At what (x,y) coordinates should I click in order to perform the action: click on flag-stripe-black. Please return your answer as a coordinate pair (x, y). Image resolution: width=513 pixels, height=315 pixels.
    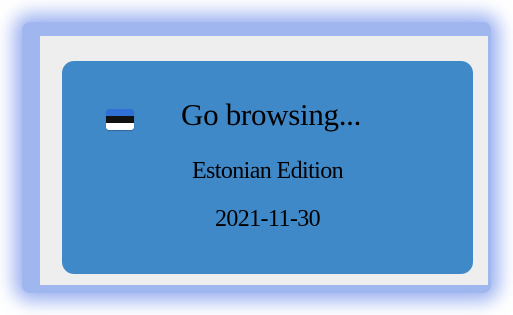
    Looking at the image, I should click on (120, 119).